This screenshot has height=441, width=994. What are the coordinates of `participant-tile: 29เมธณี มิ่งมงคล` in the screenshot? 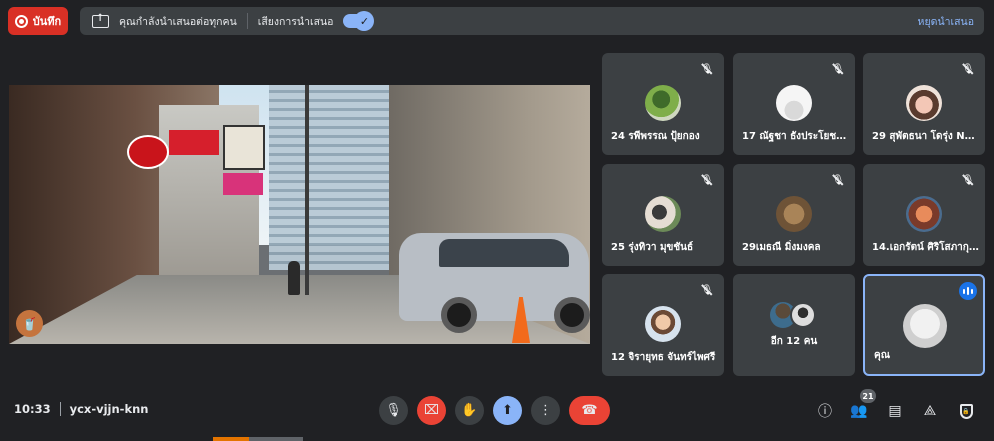 It's located at (794, 215).